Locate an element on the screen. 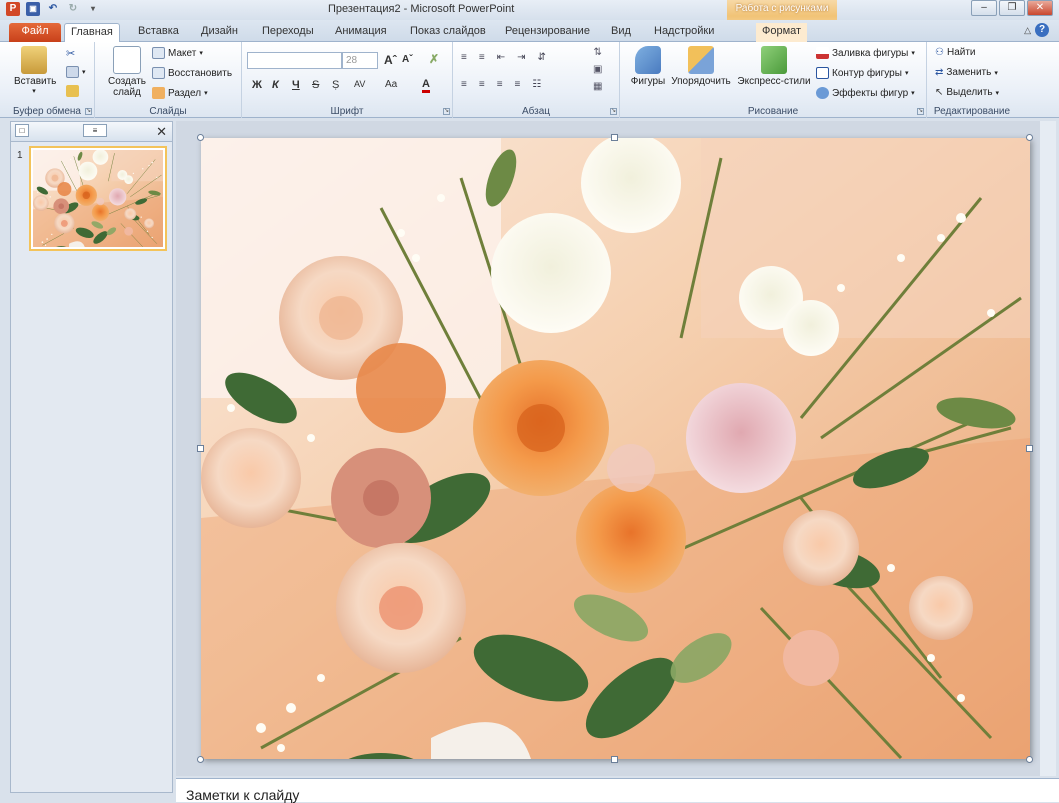  bullets-icon: ≡ is located at coordinates (464, 57).